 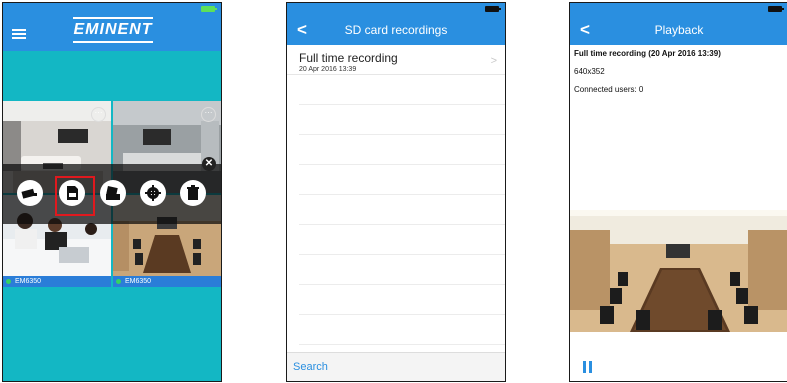 I want to click on page-title: Playback, so click(x=679, y=30).